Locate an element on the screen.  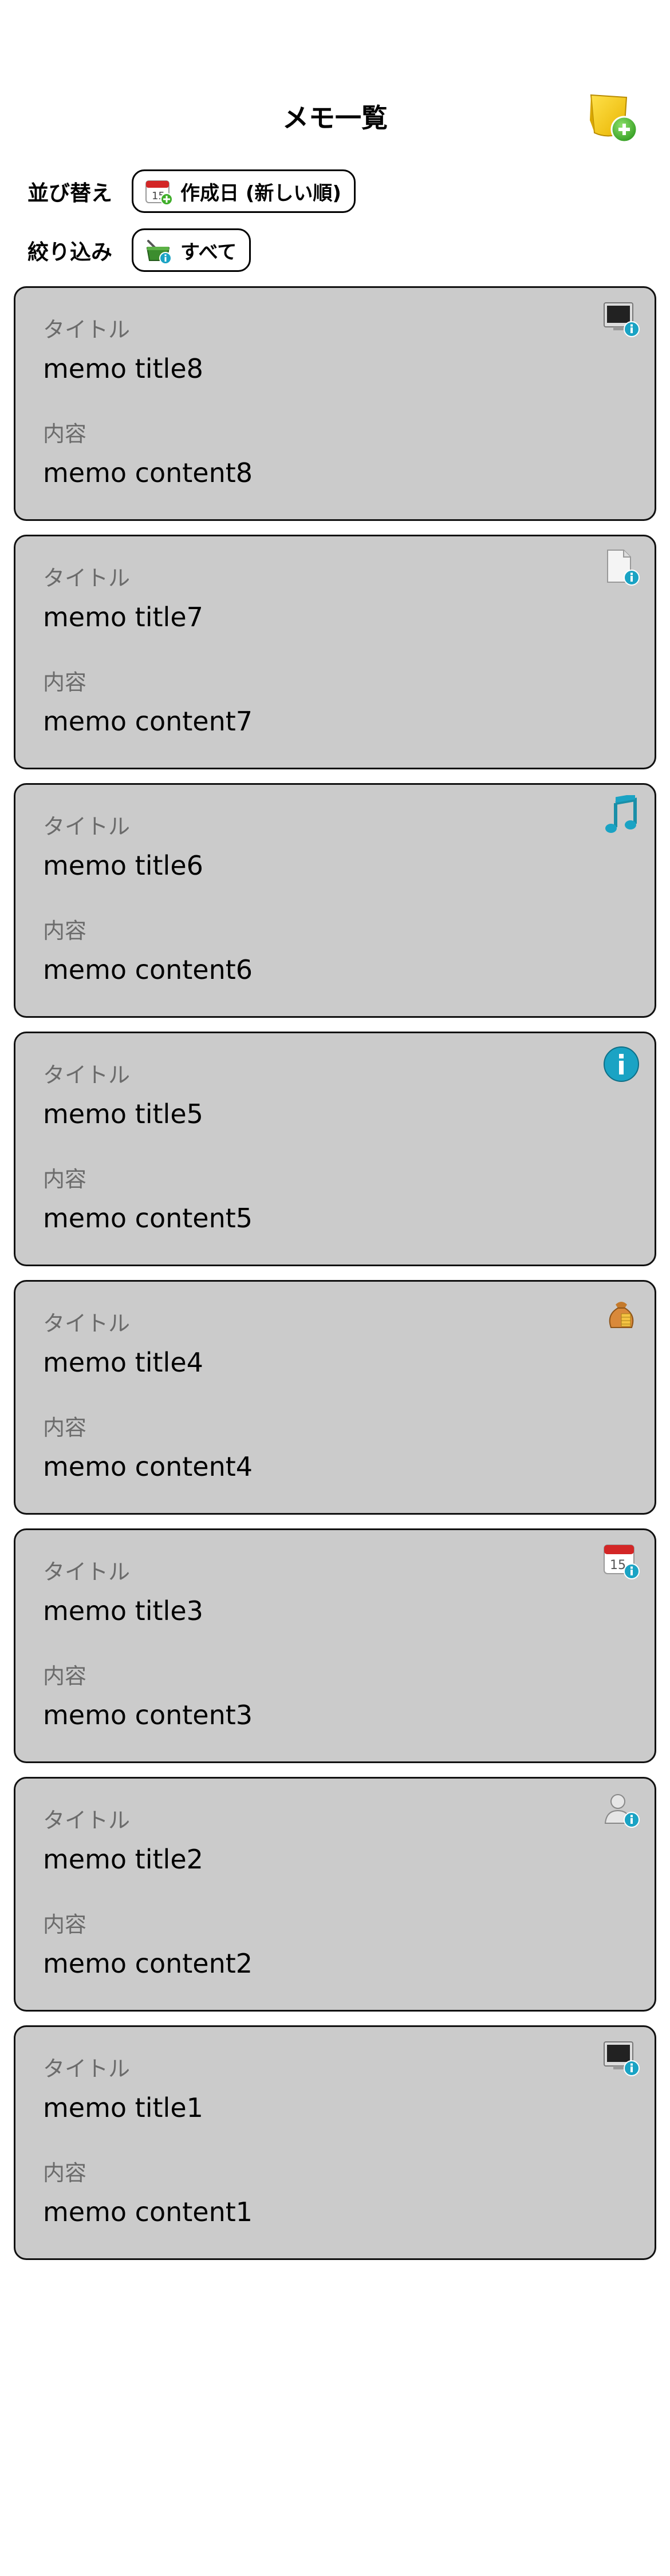
memo-card: タイトル memo title1 内容 memo content1 is located at coordinates (335, 2142).